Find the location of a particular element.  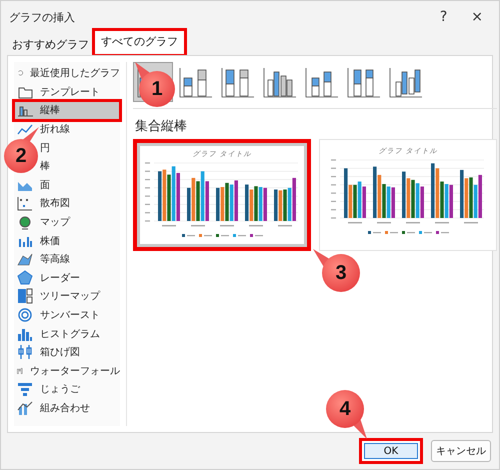

chart-category-label: ツリーマップ is located at coordinates (70, 297).